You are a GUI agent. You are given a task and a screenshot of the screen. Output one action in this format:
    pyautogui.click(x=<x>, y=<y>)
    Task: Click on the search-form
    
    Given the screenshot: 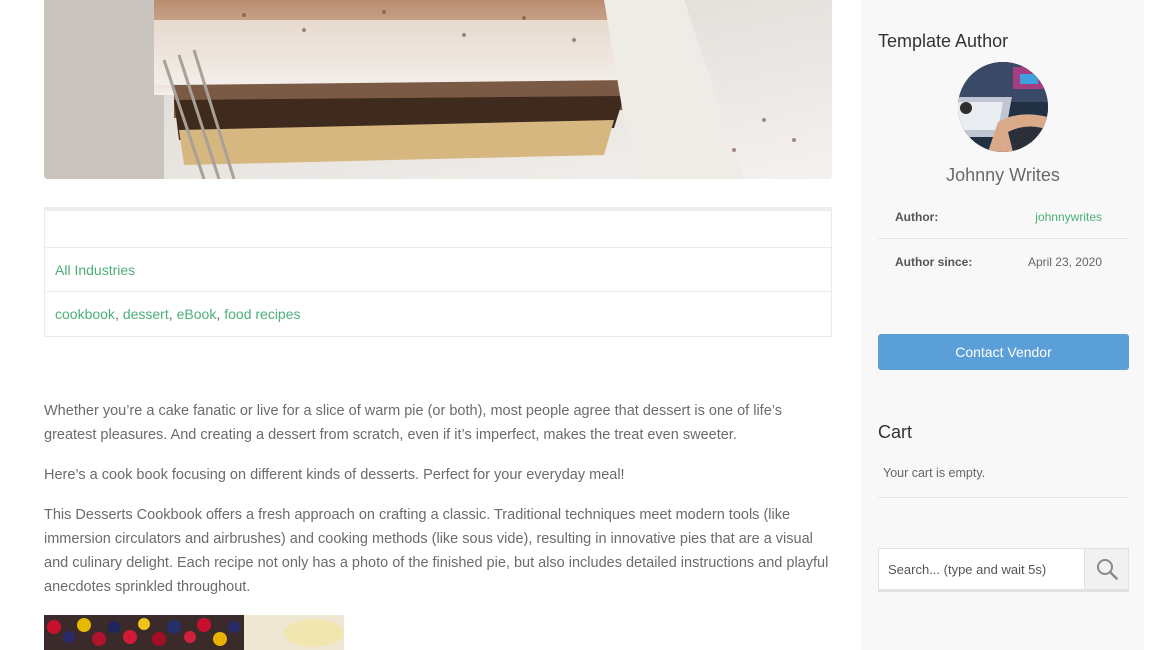 What is the action you would take?
    pyautogui.click(x=1003, y=570)
    